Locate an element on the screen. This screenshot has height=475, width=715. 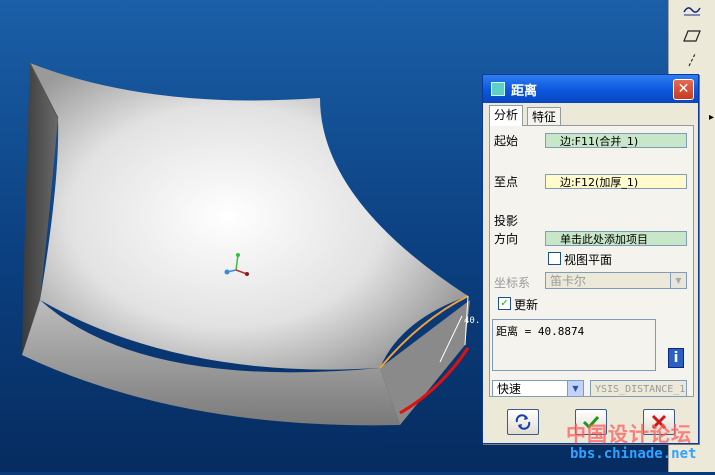
repeat-button is located at coordinates (523, 422).